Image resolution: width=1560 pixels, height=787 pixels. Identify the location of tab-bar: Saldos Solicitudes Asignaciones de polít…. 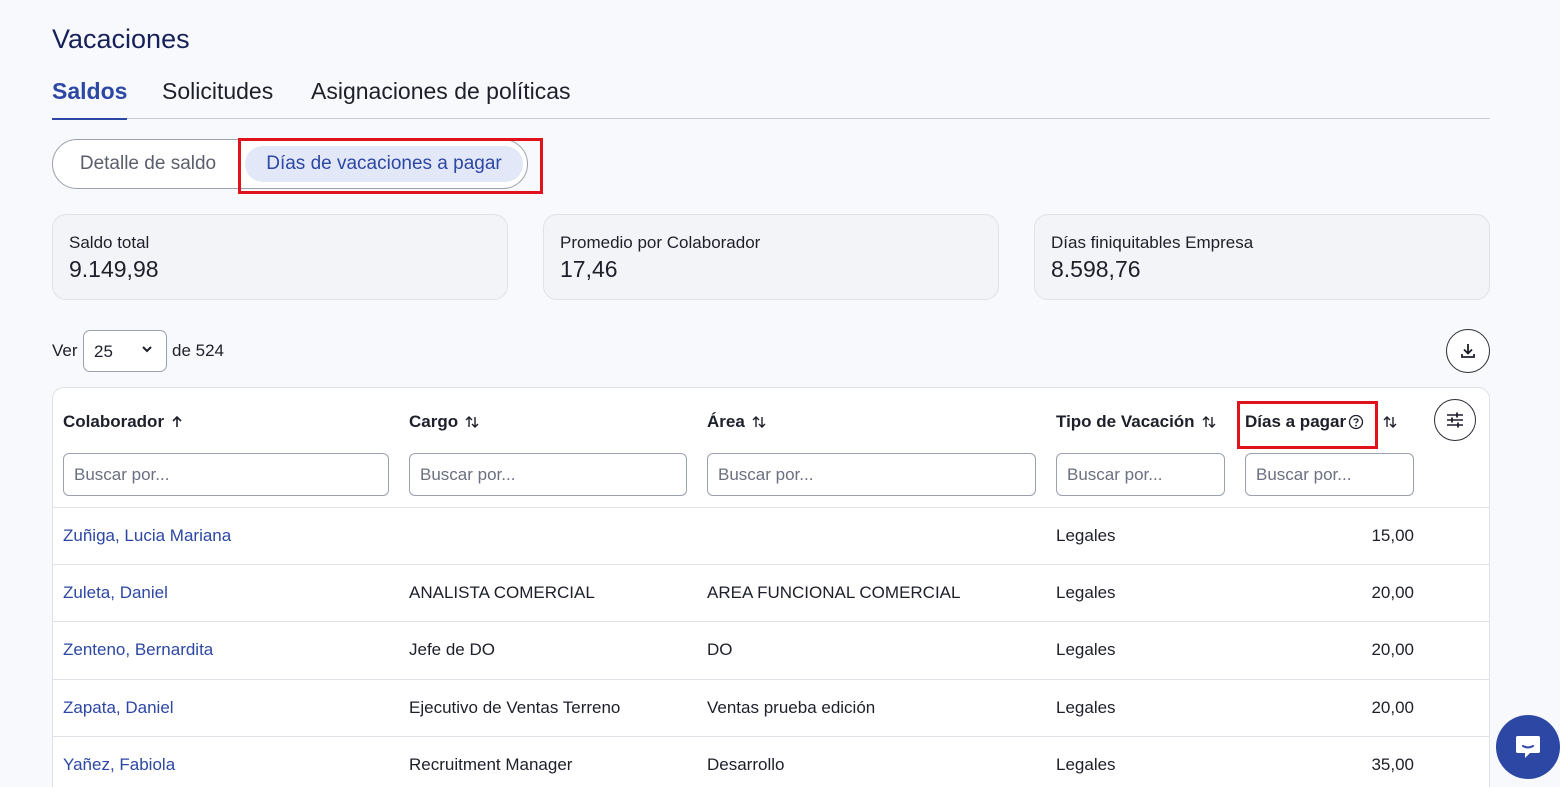
(771, 99).